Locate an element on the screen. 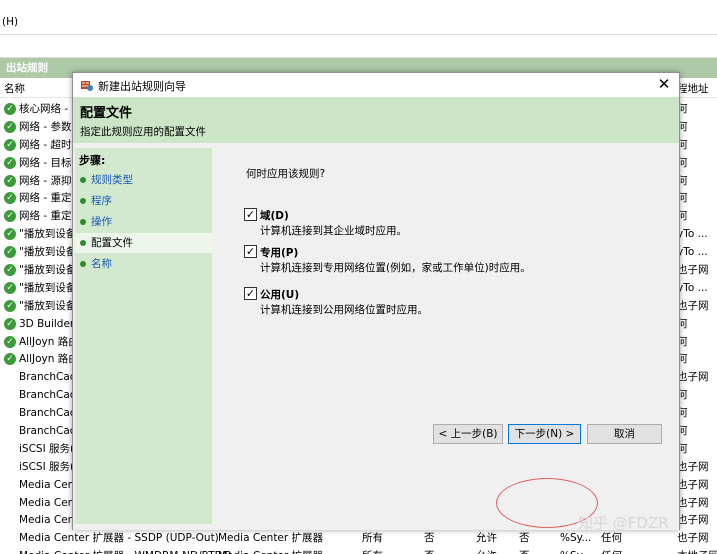  steps-heading: 步骤: is located at coordinates (92, 160).